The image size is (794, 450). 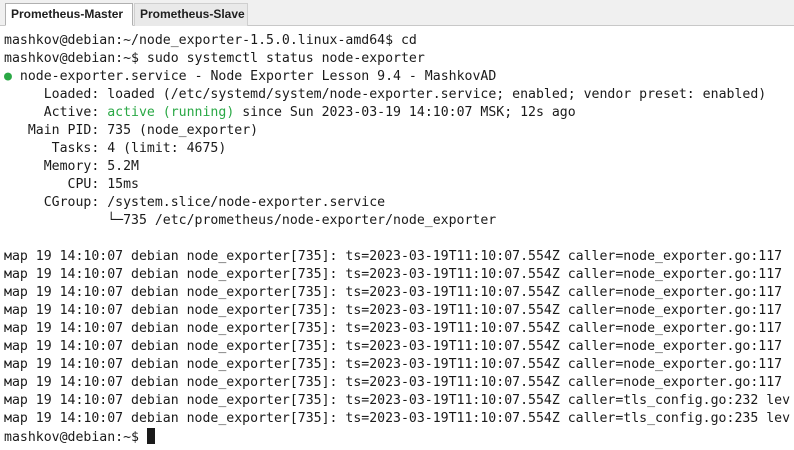 I want to click on main-pid-line: Main PID: 735 (node_exporter), so click(x=131, y=131).